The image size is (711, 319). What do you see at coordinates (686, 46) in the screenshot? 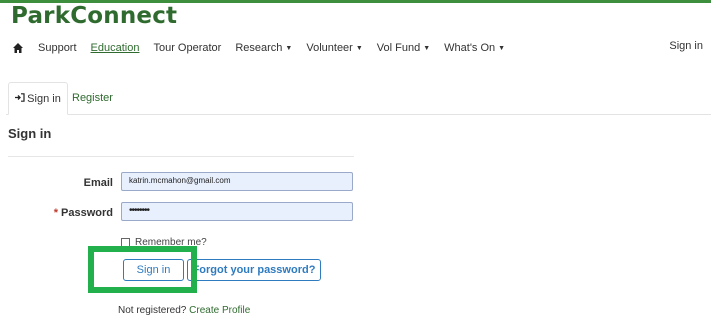
I see `nav-sign-in-link: Sign in` at bounding box center [686, 46].